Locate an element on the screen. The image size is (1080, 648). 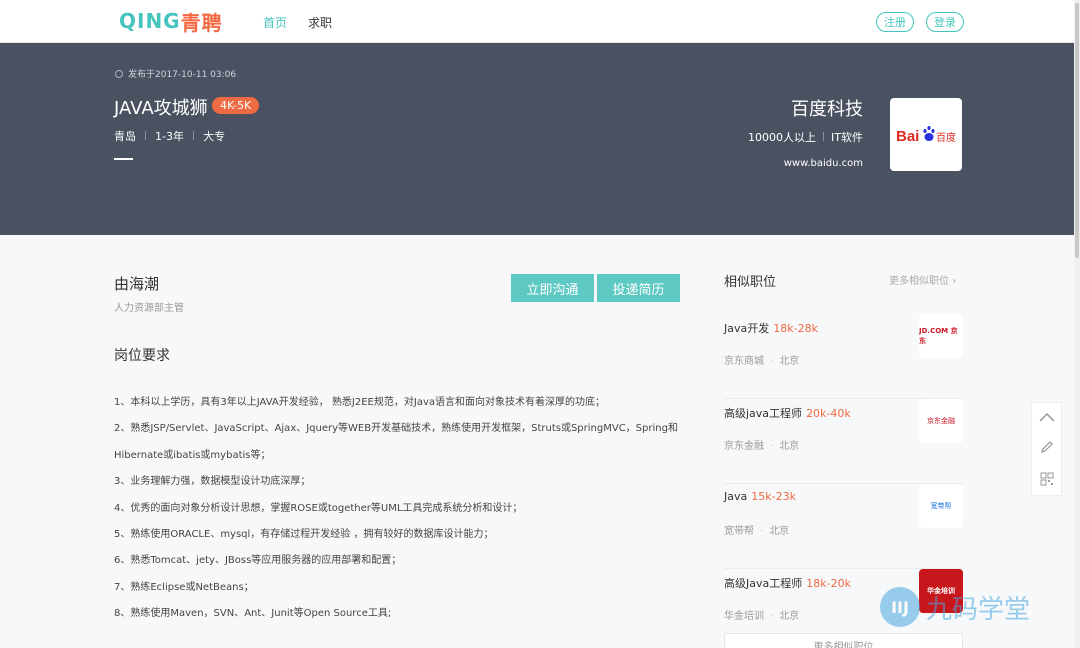
chat-now-button: 立即沟通 is located at coordinates (552, 288).